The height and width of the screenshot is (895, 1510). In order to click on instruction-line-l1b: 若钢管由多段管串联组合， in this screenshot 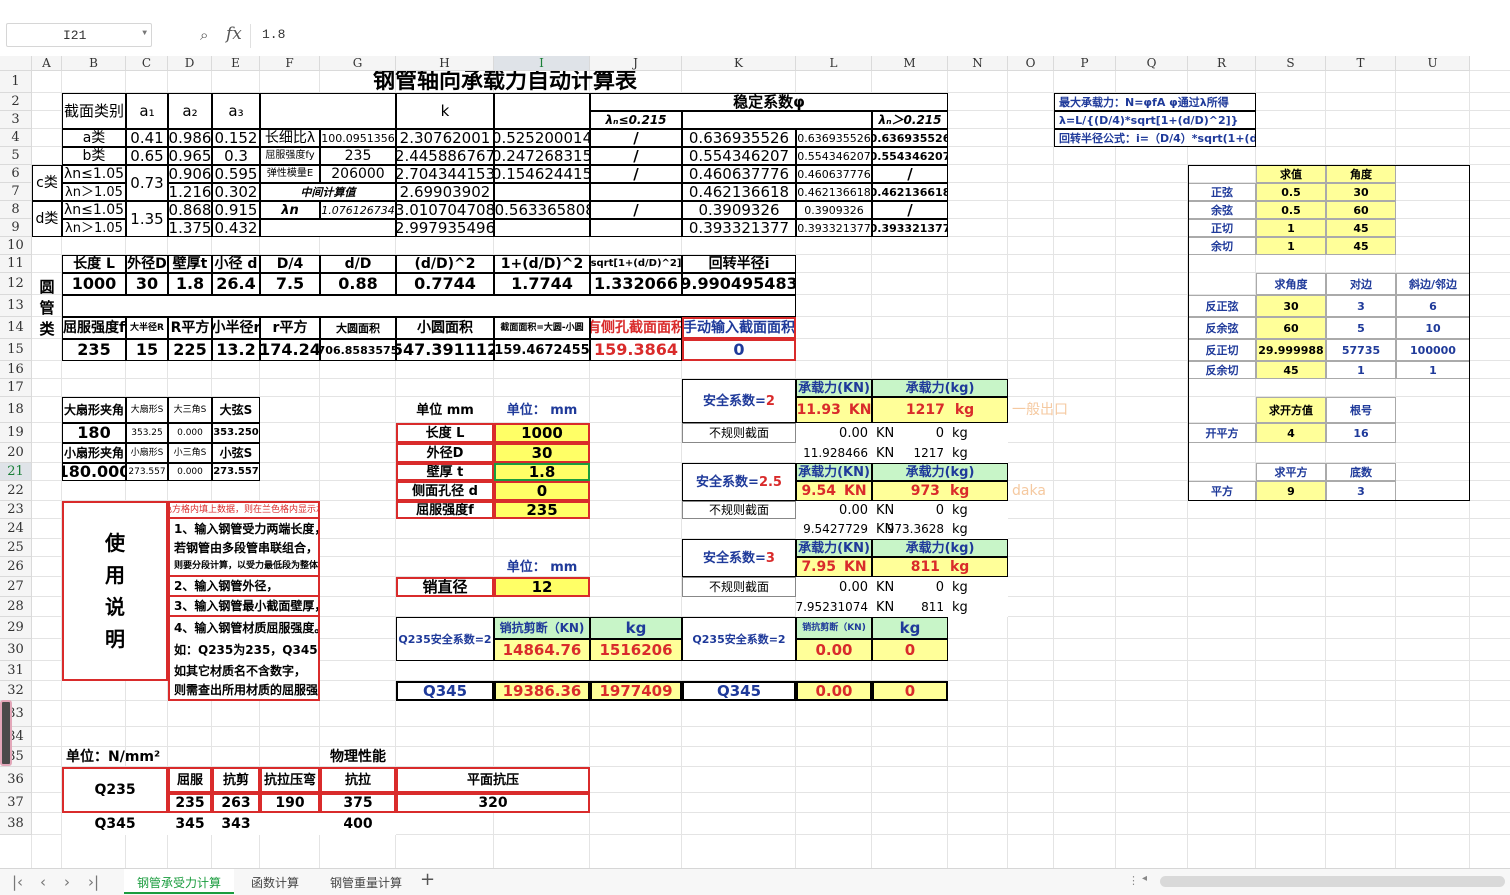, I will do `click(244, 548)`.